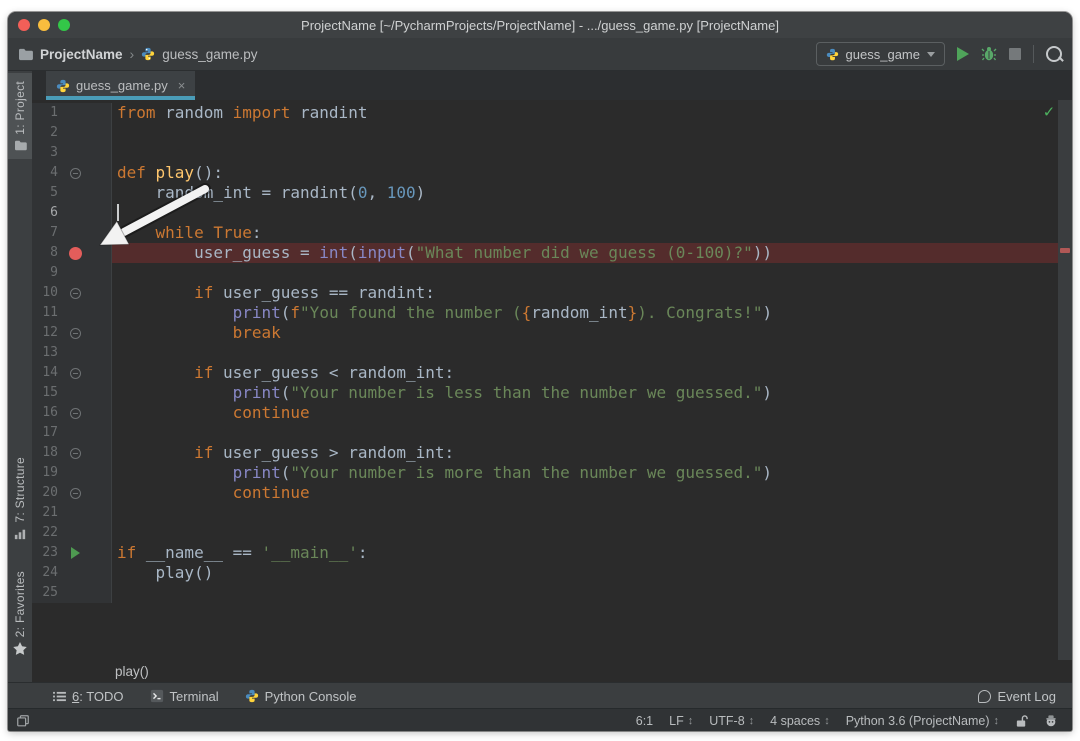 This screenshot has width=1080, height=741. What do you see at coordinates (592, 113) in the screenshot?
I see `code-text: from random import randint` at bounding box center [592, 113].